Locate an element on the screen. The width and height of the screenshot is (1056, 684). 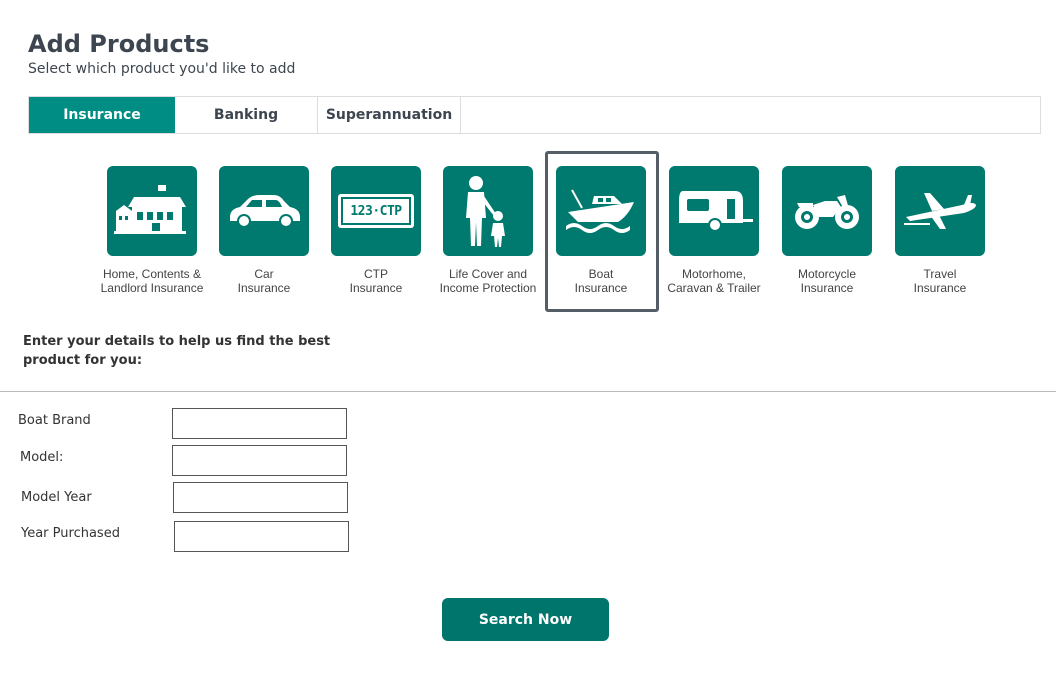
model-year-input is located at coordinates (260, 497).